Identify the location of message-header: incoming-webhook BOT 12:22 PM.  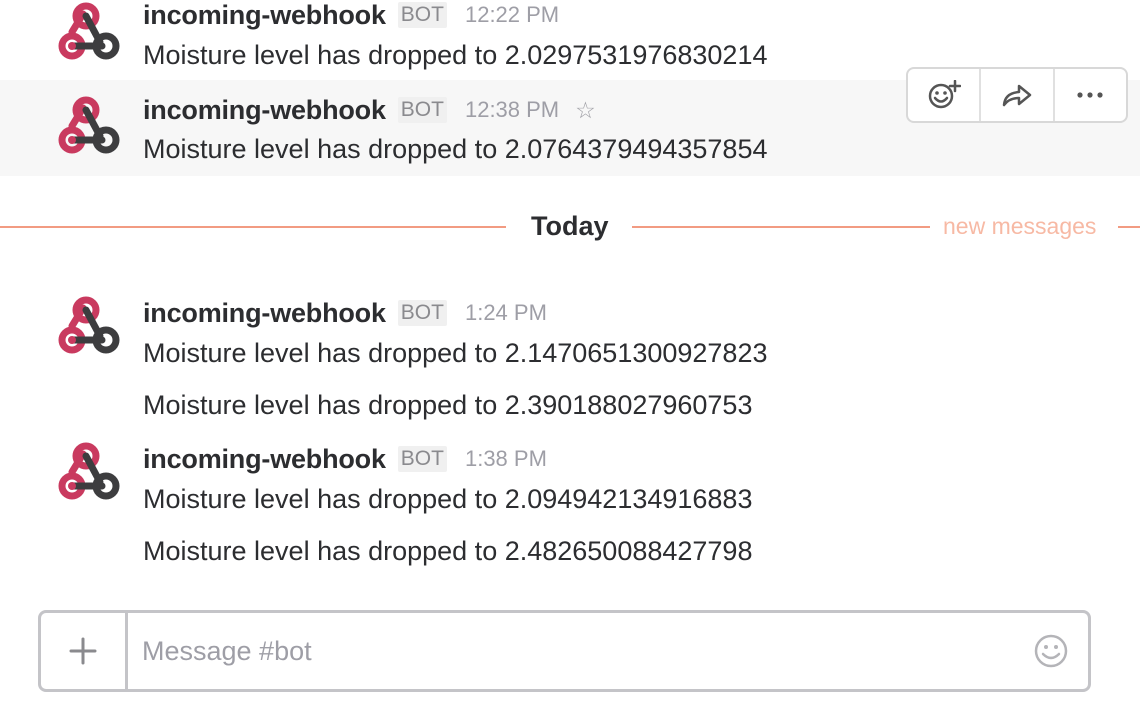
(351, 16).